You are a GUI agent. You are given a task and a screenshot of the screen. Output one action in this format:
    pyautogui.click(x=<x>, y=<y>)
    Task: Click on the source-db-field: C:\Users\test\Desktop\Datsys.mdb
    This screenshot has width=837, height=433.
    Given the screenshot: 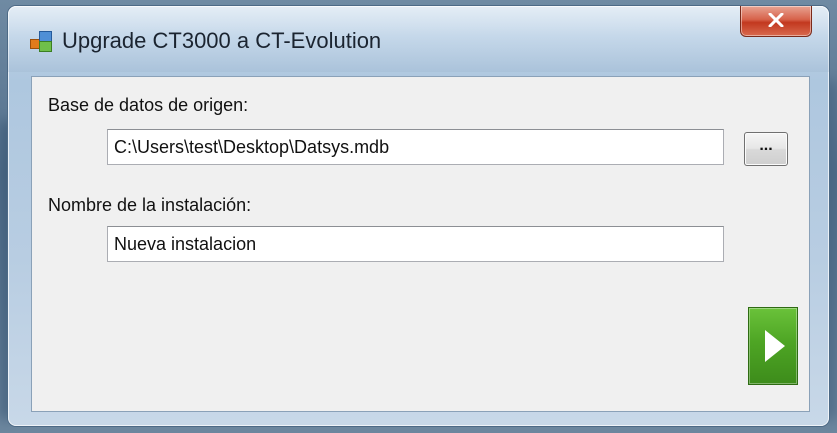 What is the action you would take?
    pyautogui.click(x=415, y=147)
    